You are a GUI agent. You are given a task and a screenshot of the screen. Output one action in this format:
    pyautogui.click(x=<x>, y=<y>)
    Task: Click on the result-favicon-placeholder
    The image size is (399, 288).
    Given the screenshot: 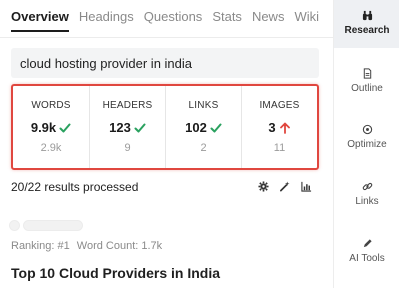 What is the action you would take?
    pyautogui.click(x=46, y=225)
    